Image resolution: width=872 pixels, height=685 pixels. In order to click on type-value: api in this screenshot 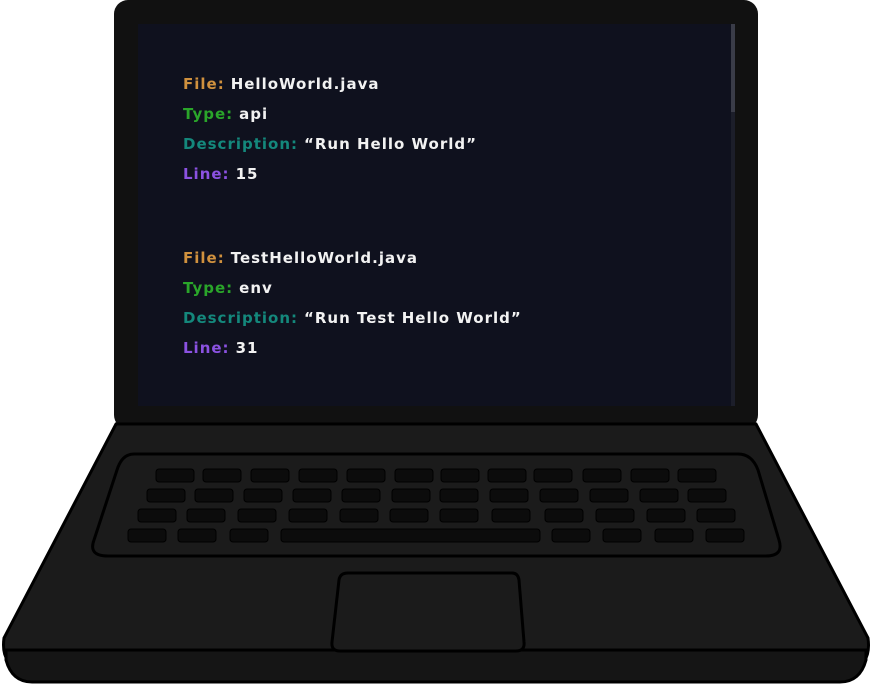, I will do `click(254, 114)`.